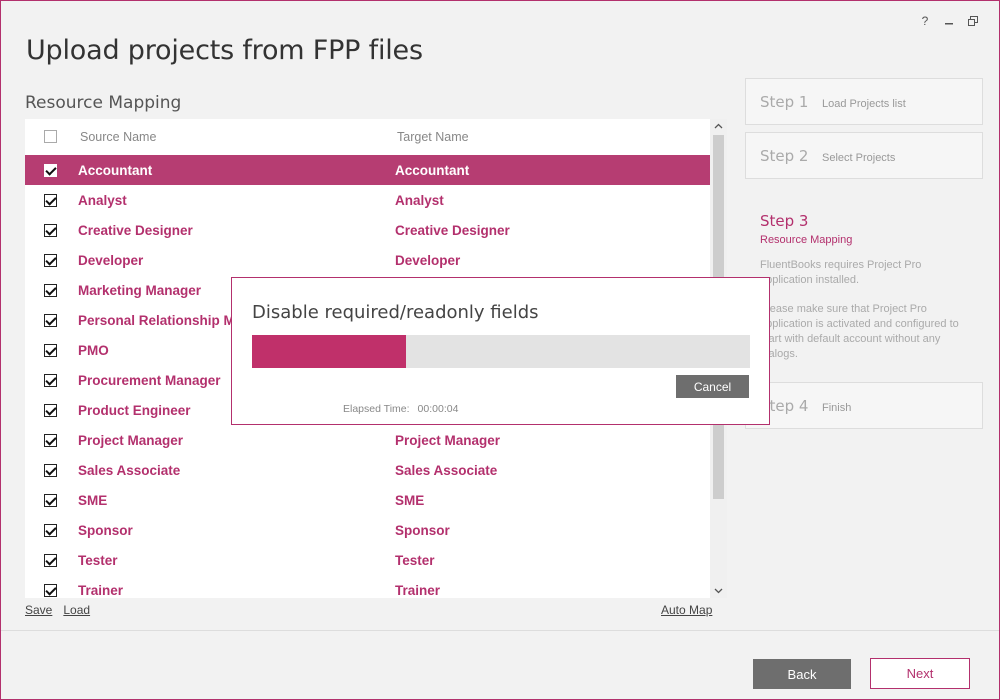 The image size is (1000, 700). What do you see at coordinates (409, 500) in the screenshot?
I see `target-name-cell: SME` at bounding box center [409, 500].